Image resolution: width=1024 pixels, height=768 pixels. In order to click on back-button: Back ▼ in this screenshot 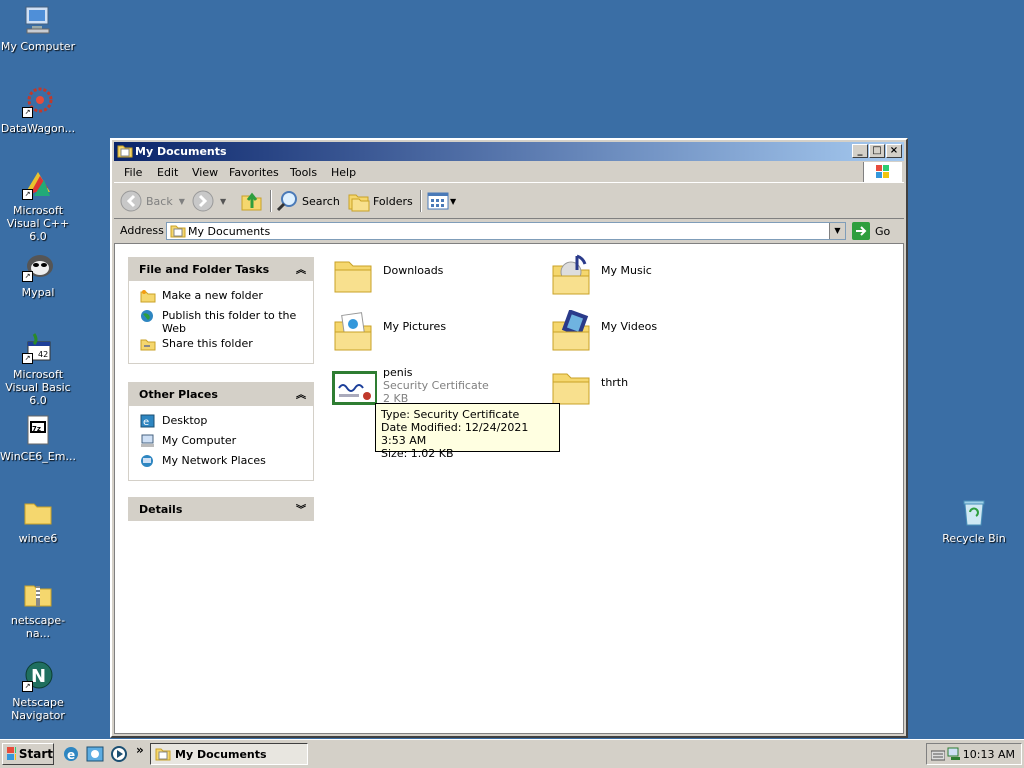, I will do `click(152, 201)`.